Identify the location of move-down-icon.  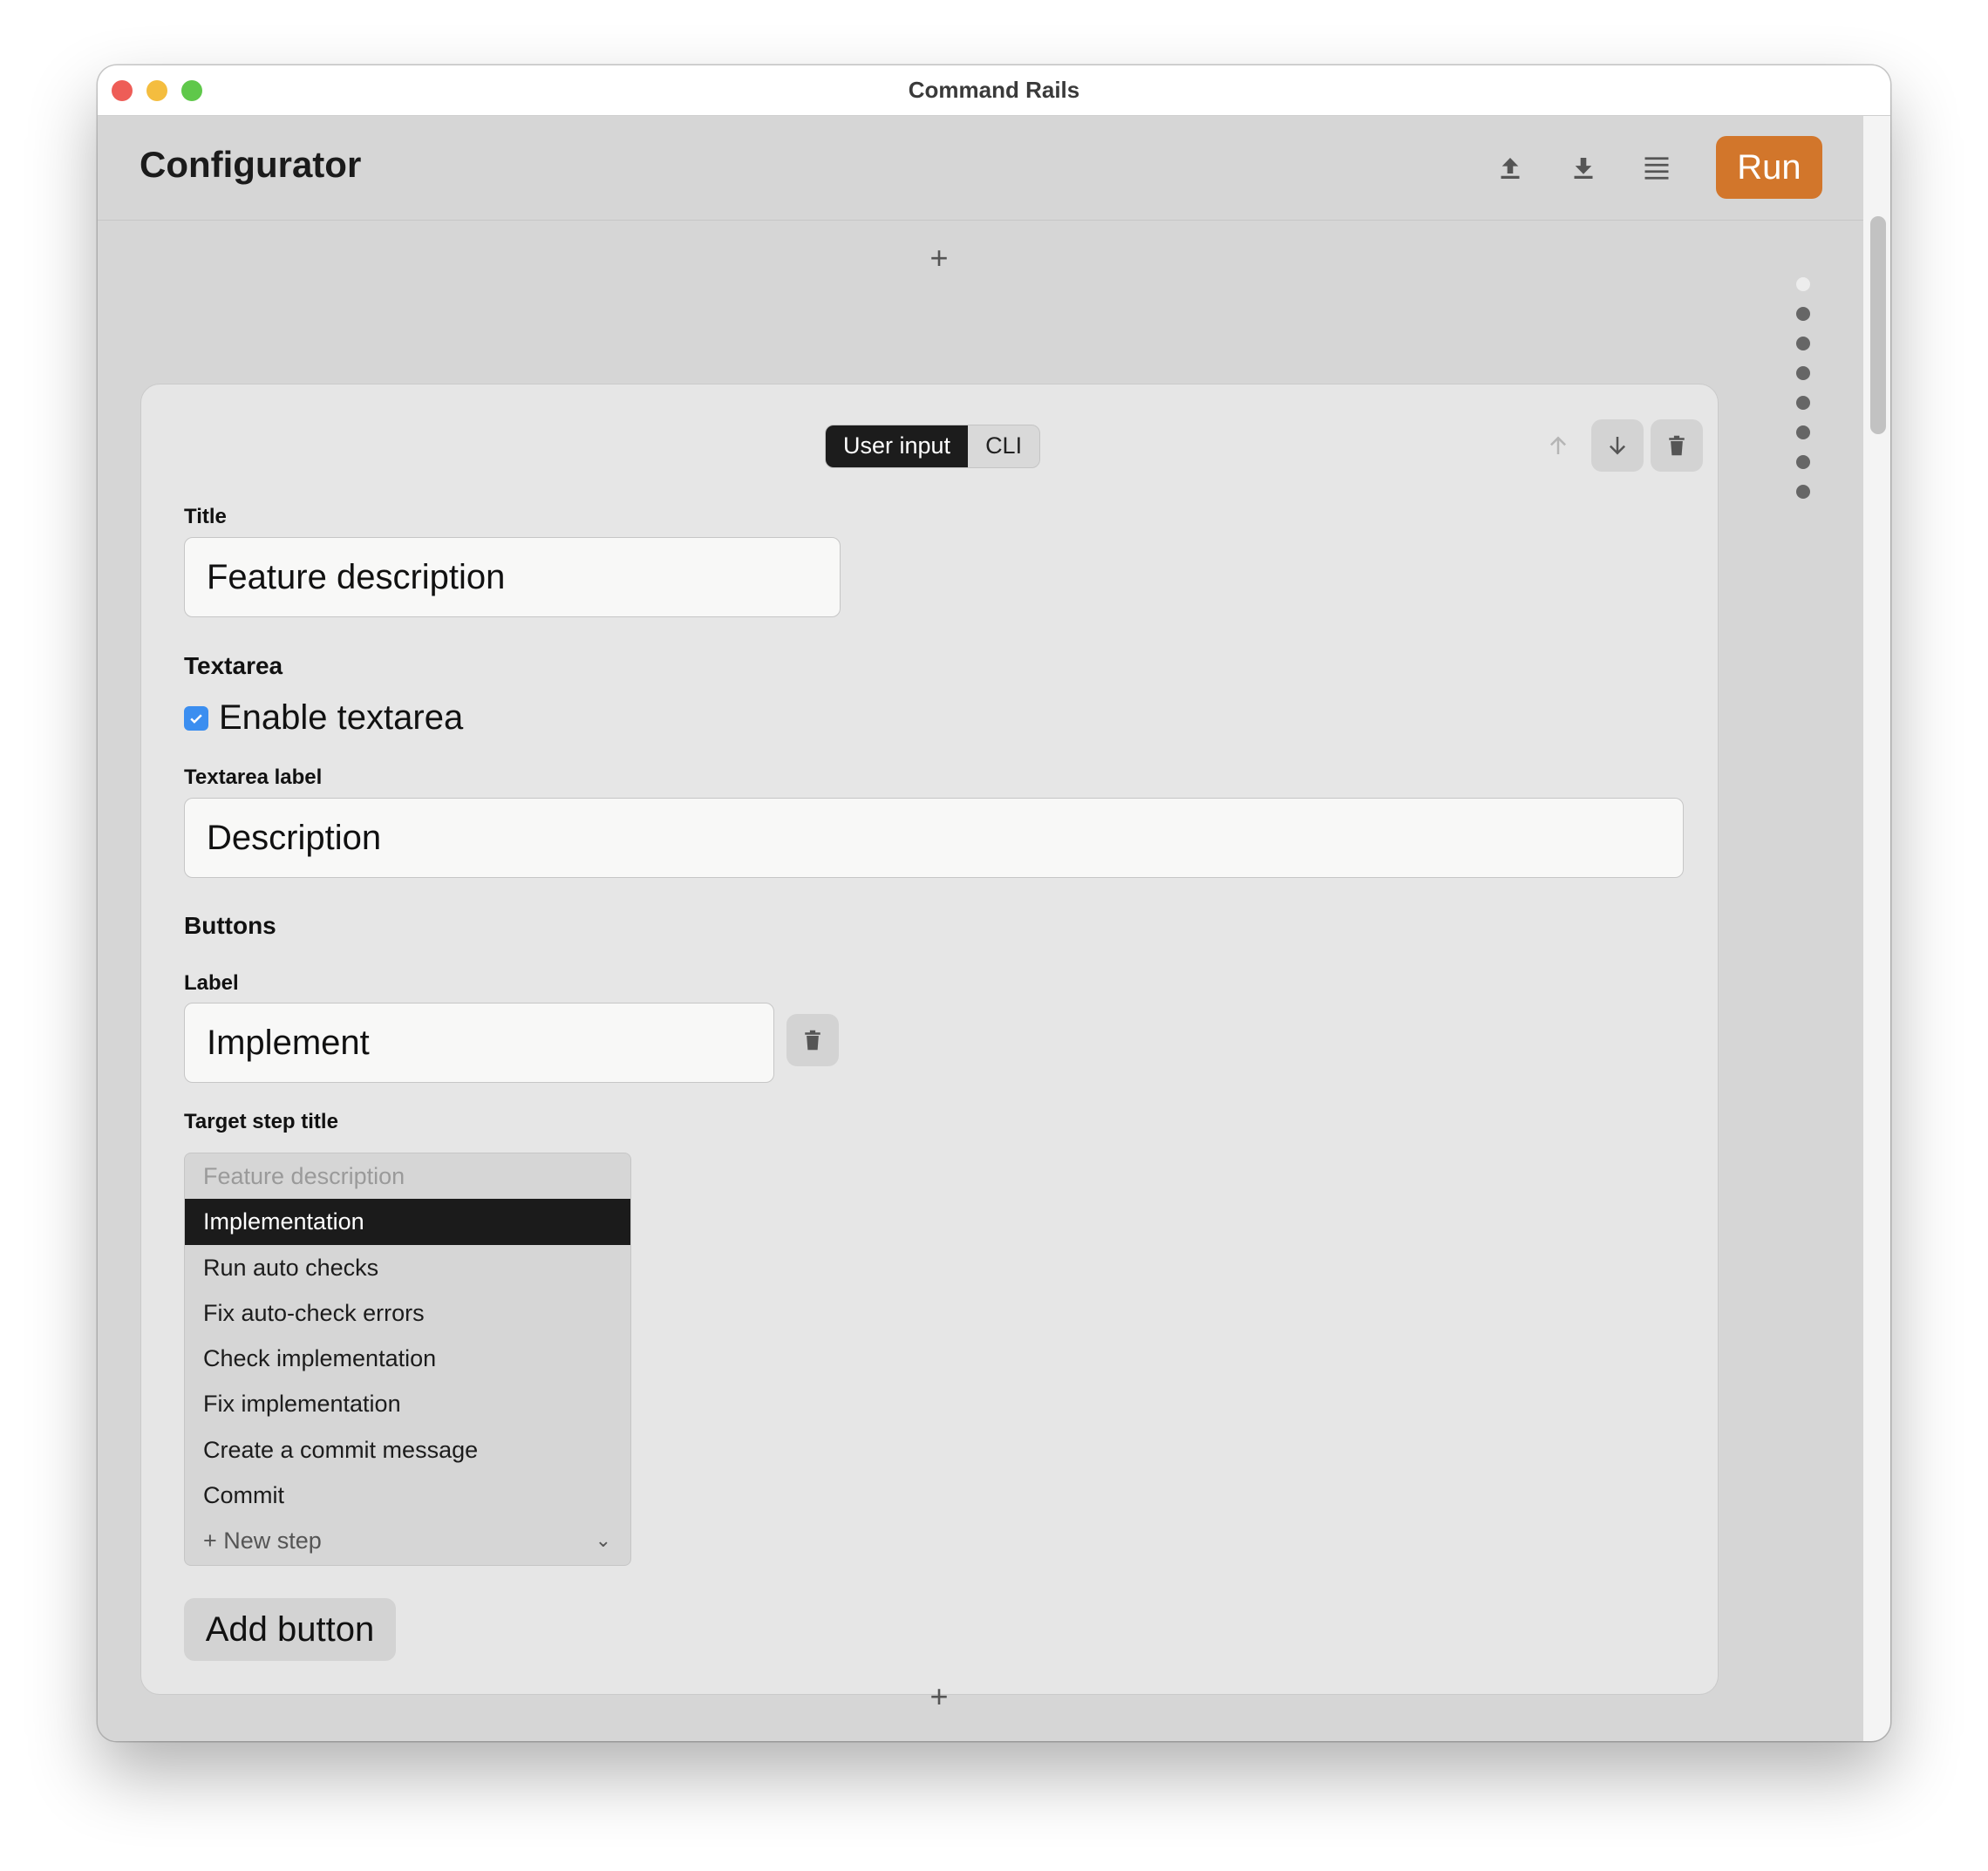
(1617, 445).